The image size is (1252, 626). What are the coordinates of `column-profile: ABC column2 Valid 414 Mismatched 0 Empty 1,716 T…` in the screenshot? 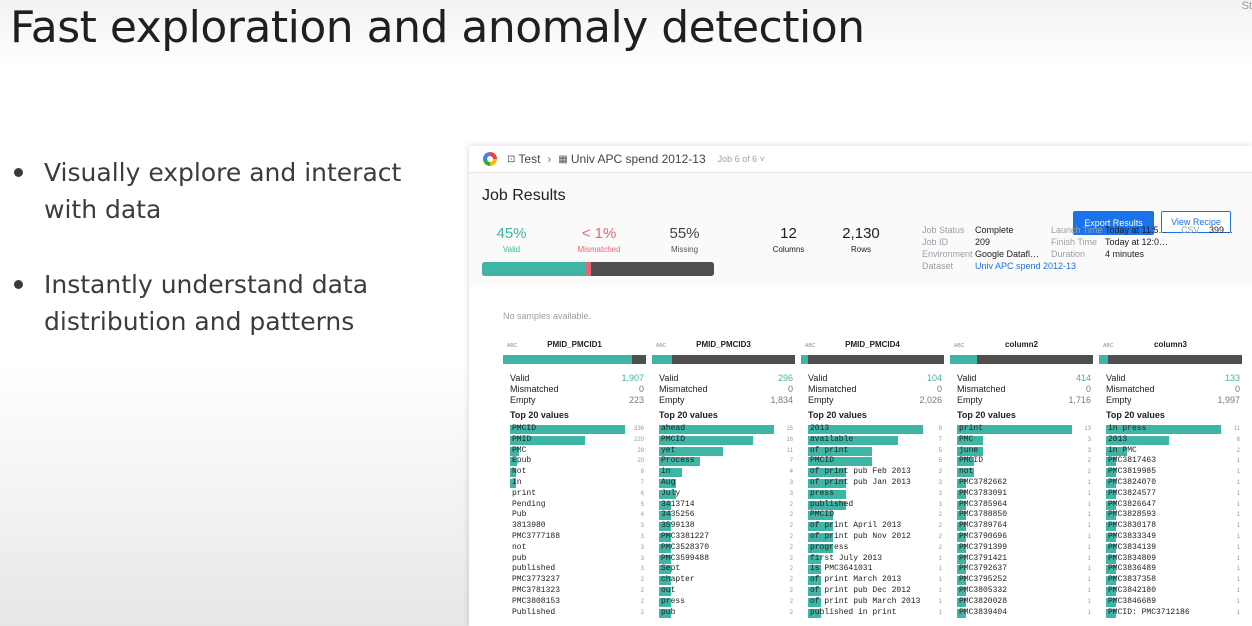 It's located at (1021, 479).